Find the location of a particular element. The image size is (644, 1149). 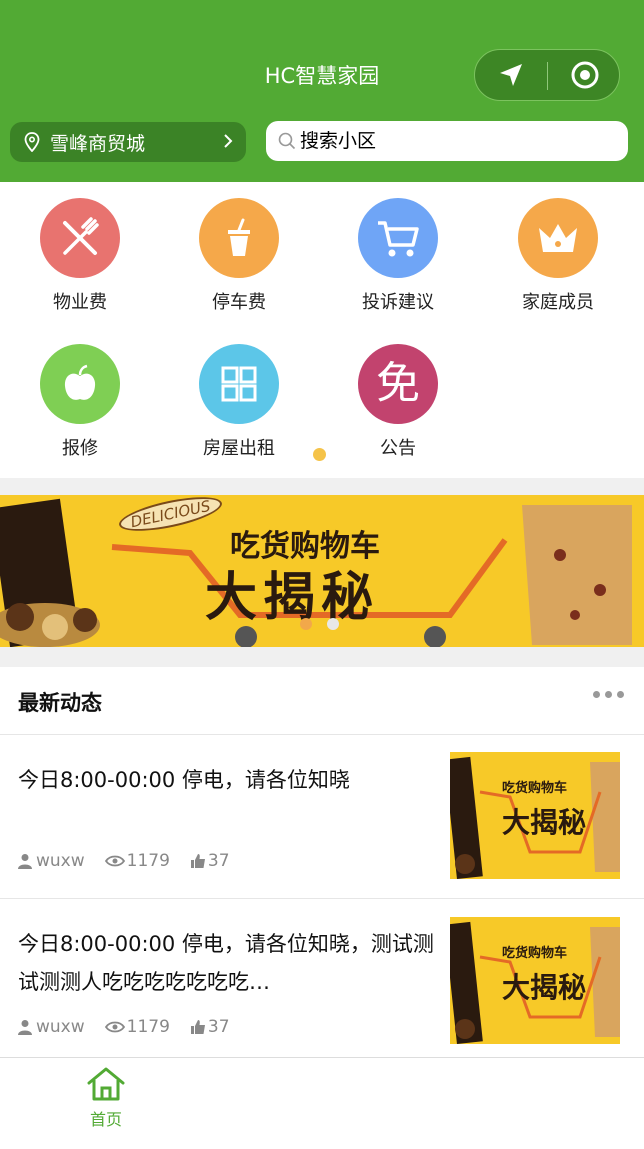

location-selector: 雪峰商贸城 is located at coordinates (128, 142).